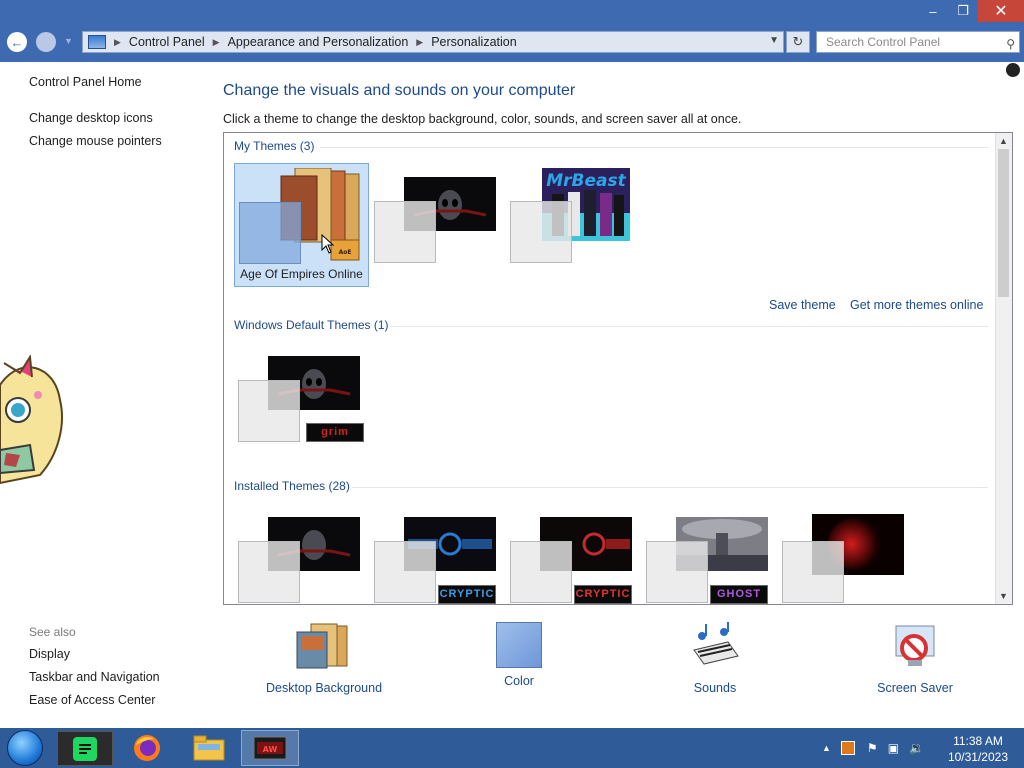 Image resolution: width=1024 pixels, height=768 pixels. What do you see at coordinates (85, 82) in the screenshot?
I see `control-panel-home-link: Control Panel Home` at bounding box center [85, 82].